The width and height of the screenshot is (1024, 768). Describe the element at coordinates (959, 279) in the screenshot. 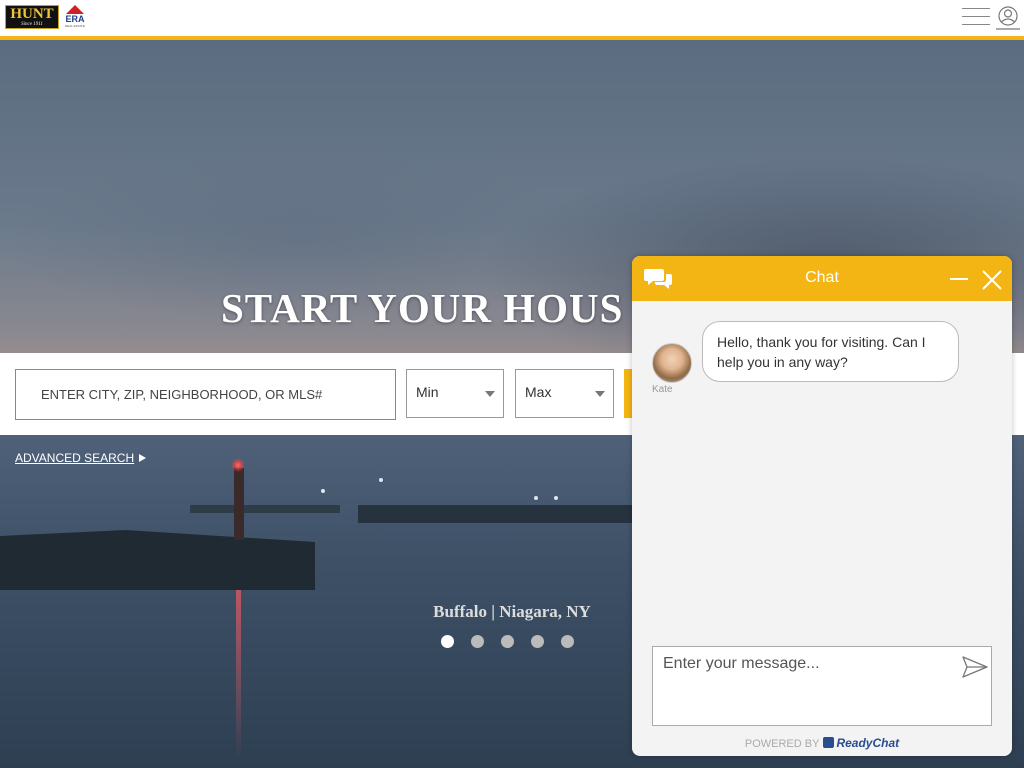

I see `minimize-icon` at that location.